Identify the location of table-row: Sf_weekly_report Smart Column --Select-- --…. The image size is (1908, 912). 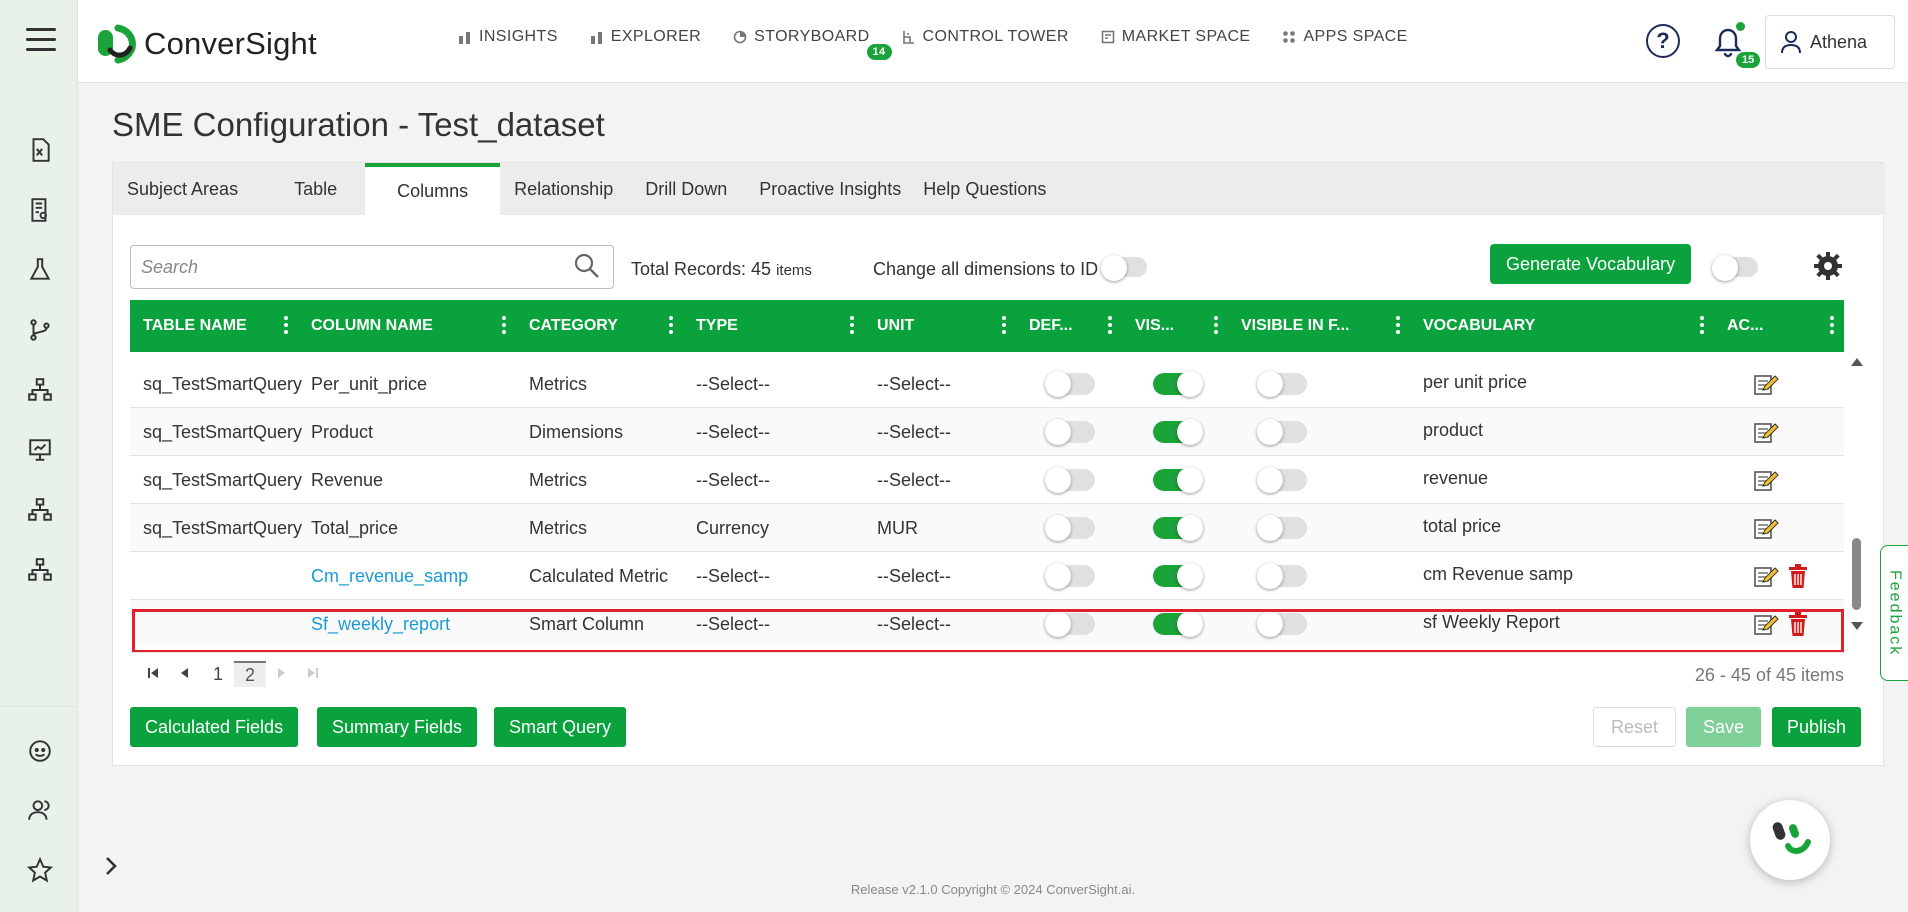
(987, 622).